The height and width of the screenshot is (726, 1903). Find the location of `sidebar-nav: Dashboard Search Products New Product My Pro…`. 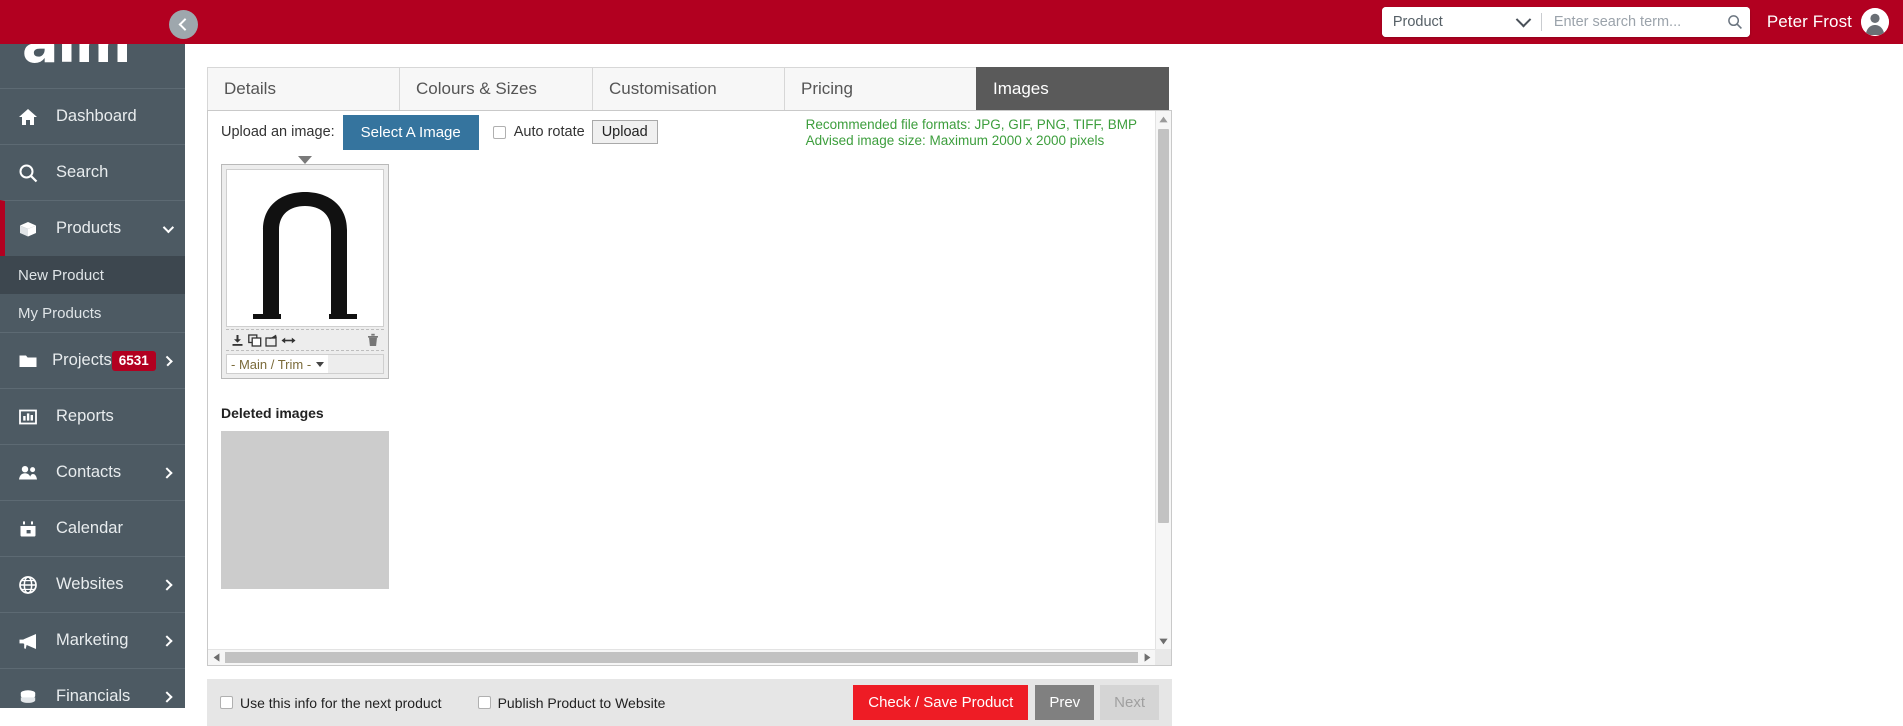

sidebar-nav: Dashboard Search Products New Product My Pro… is located at coordinates (92, 398).